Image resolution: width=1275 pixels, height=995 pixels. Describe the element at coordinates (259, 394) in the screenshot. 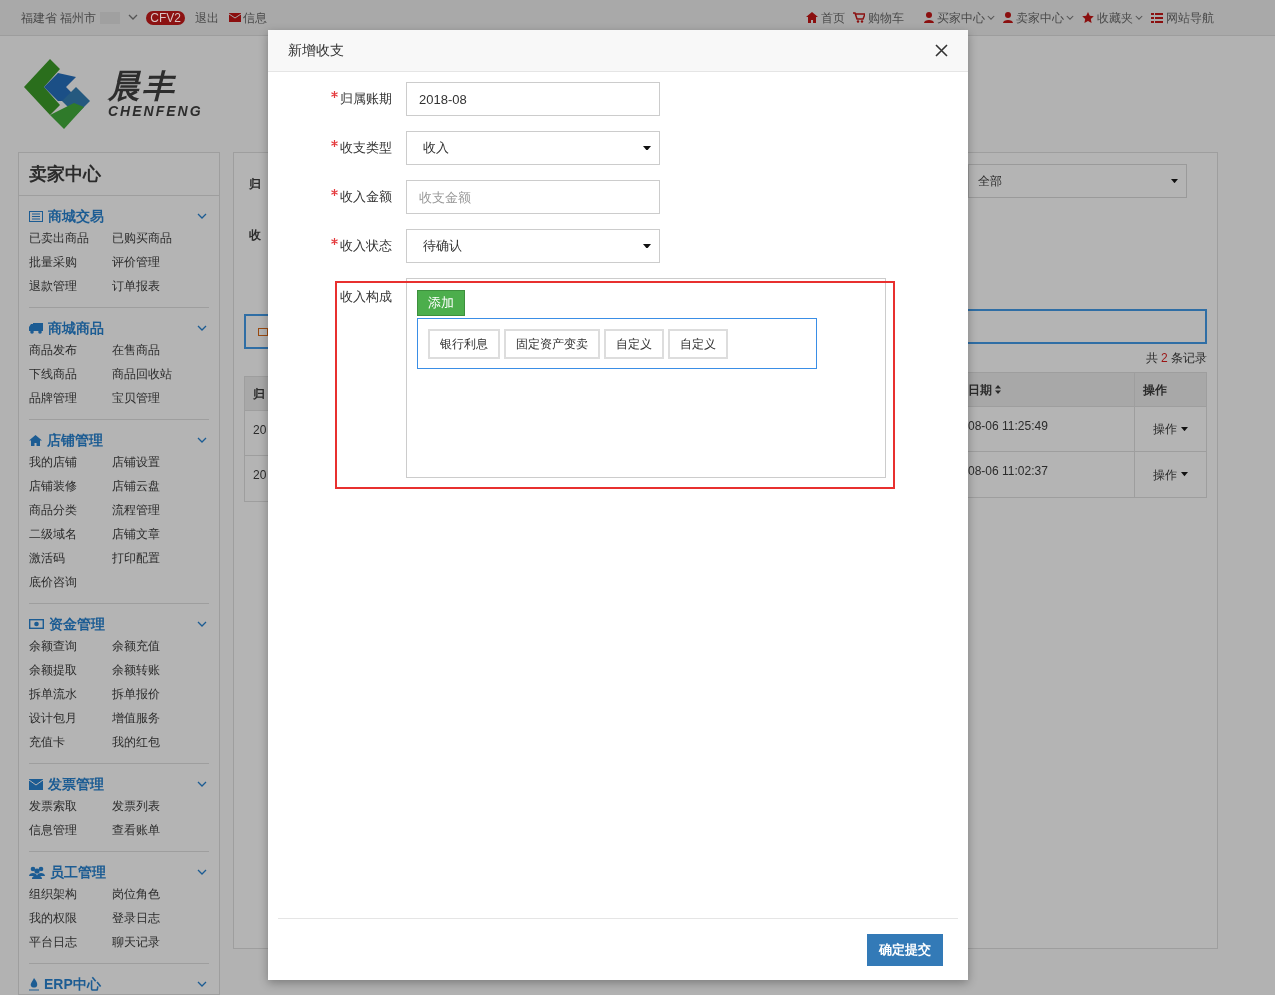

I see `column-header: 归` at that location.